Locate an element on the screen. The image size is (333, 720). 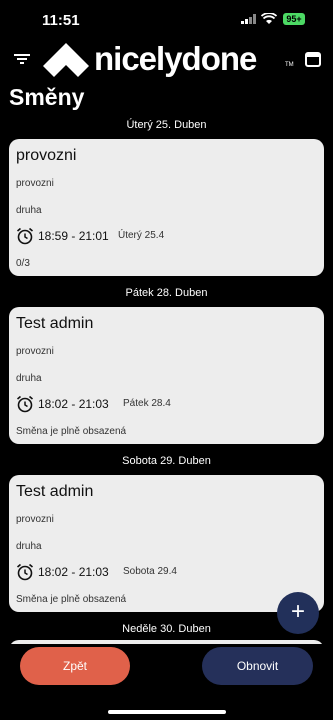
brand-logo-icon is located at coordinates (66, 60).